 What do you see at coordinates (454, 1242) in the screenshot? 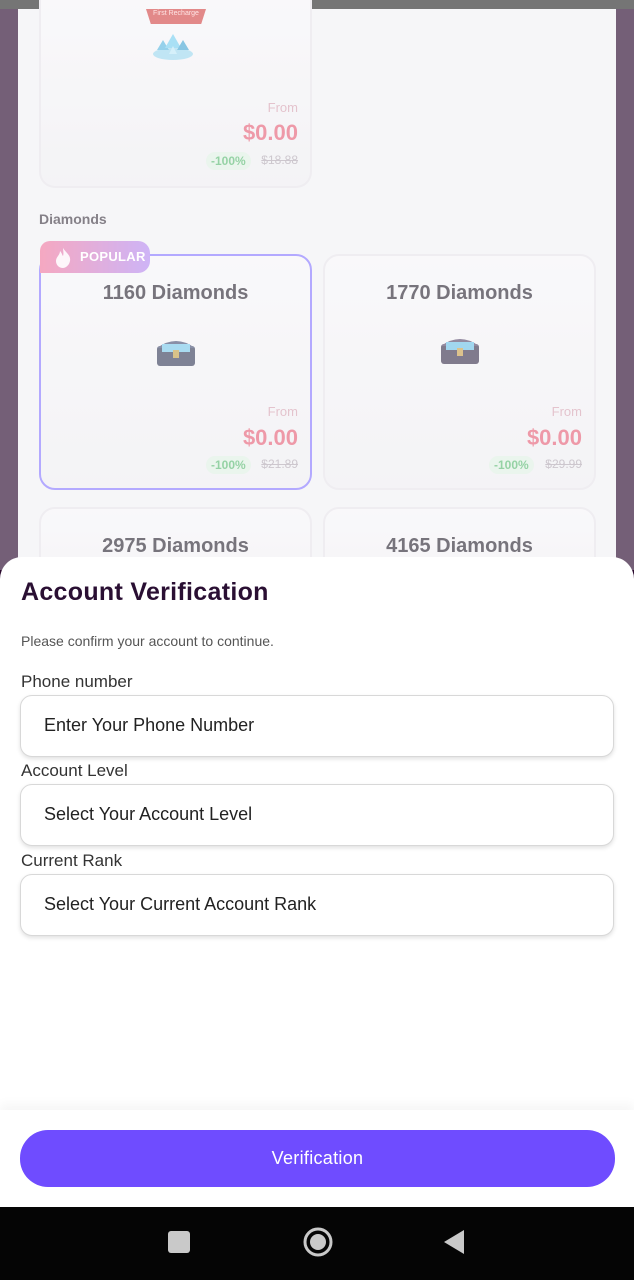
I see `back-icon` at bounding box center [454, 1242].